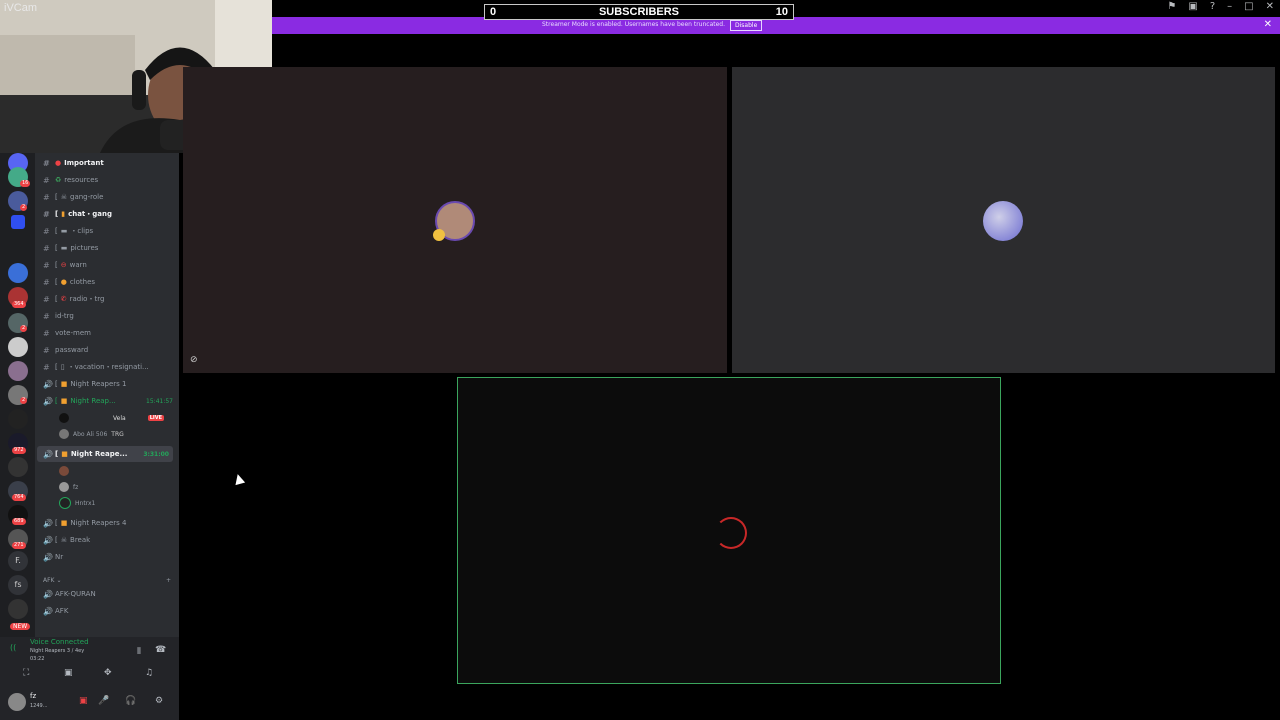 This screenshot has height=720, width=1280. What do you see at coordinates (108, 673) in the screenshot?
I see `activity-icon: ✥` at bounding box center [108, 673].